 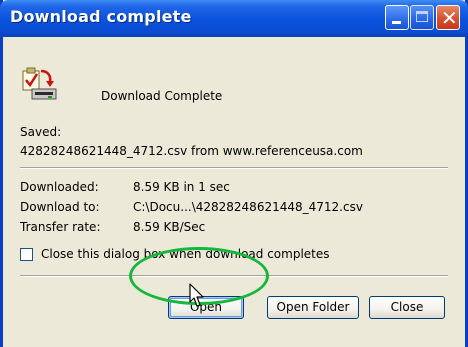 What do you see at coordinates (101, 16) in the screenshot?
I see `window-title: Download complete` at bounding box center [101, 16].